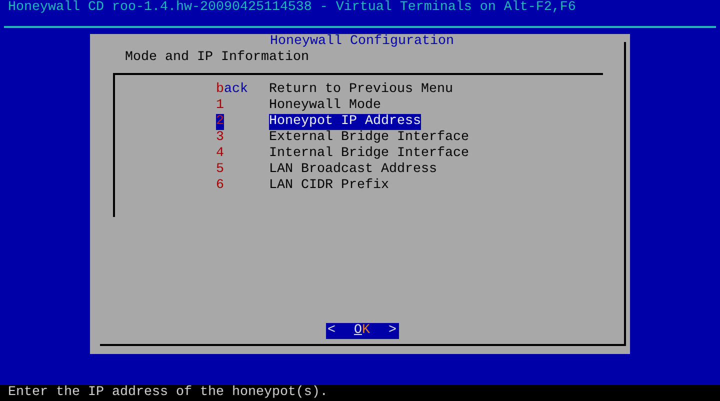 This screenshot has height=401, width=720. Describe the element at coordinates (232, 90) in the screenshot. I see `menu-hotkey: back` at that location.